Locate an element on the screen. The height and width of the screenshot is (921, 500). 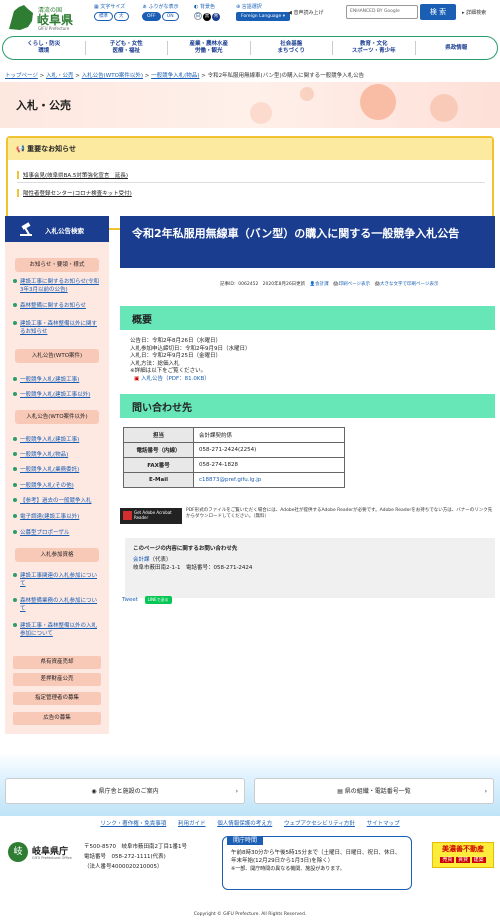
bgcolor-control: ◐ 背景色 白黒青 is located at coordinates (207, 12).